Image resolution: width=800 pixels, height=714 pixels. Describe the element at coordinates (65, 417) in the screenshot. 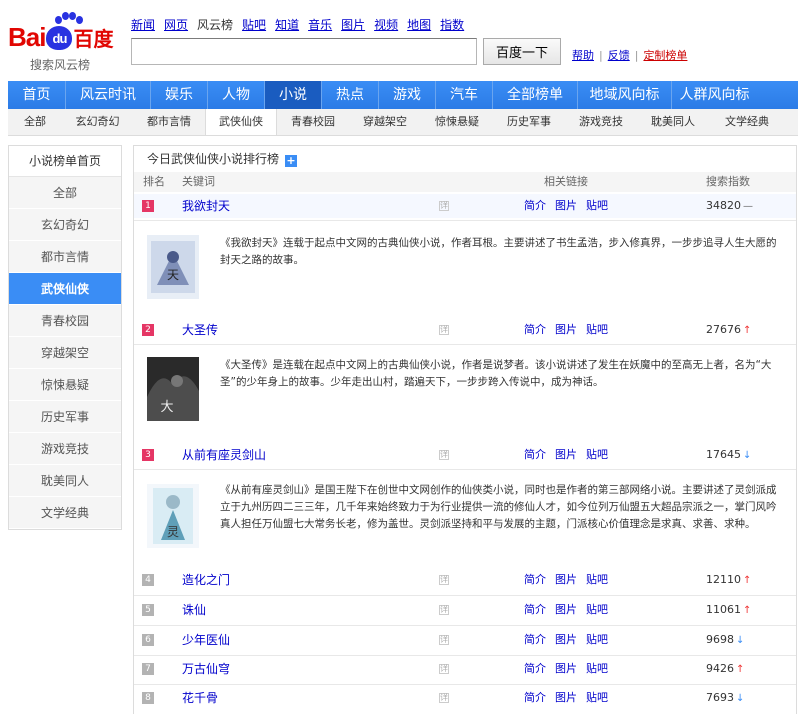

I see `sidebar-item-history: 历史军事` at that location.